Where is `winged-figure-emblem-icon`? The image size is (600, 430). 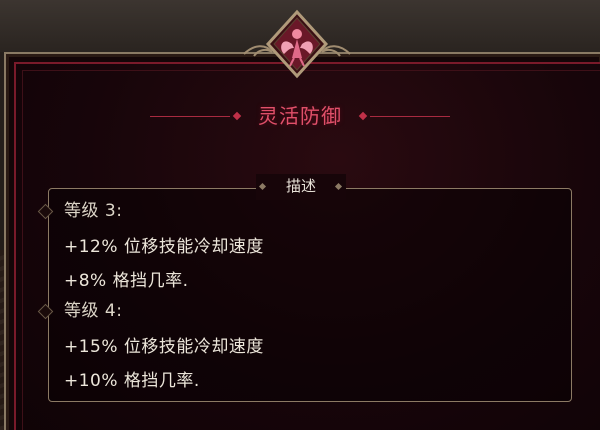
winged-figure-emblem-icon is located at coordinates (297, 44).